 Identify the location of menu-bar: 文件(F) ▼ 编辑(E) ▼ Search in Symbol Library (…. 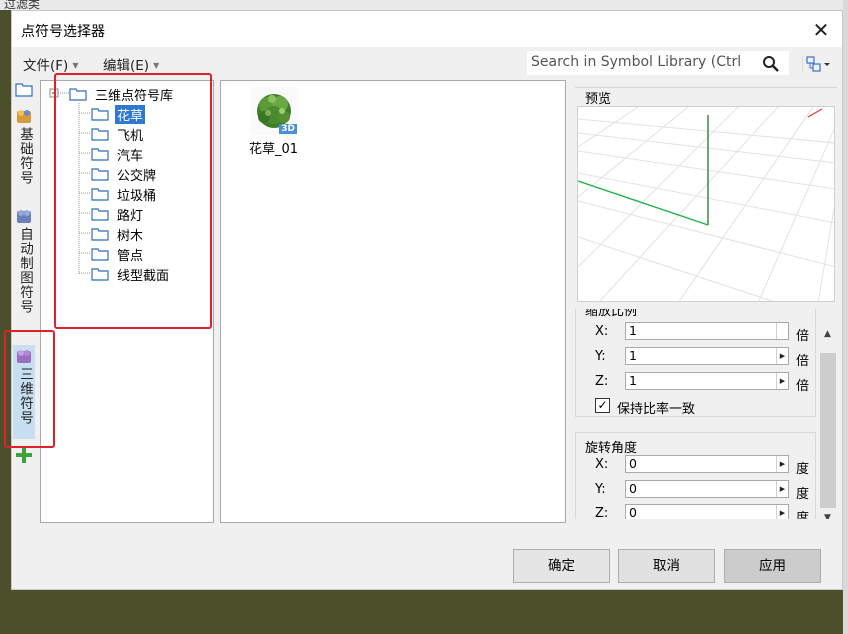
(427, 62).